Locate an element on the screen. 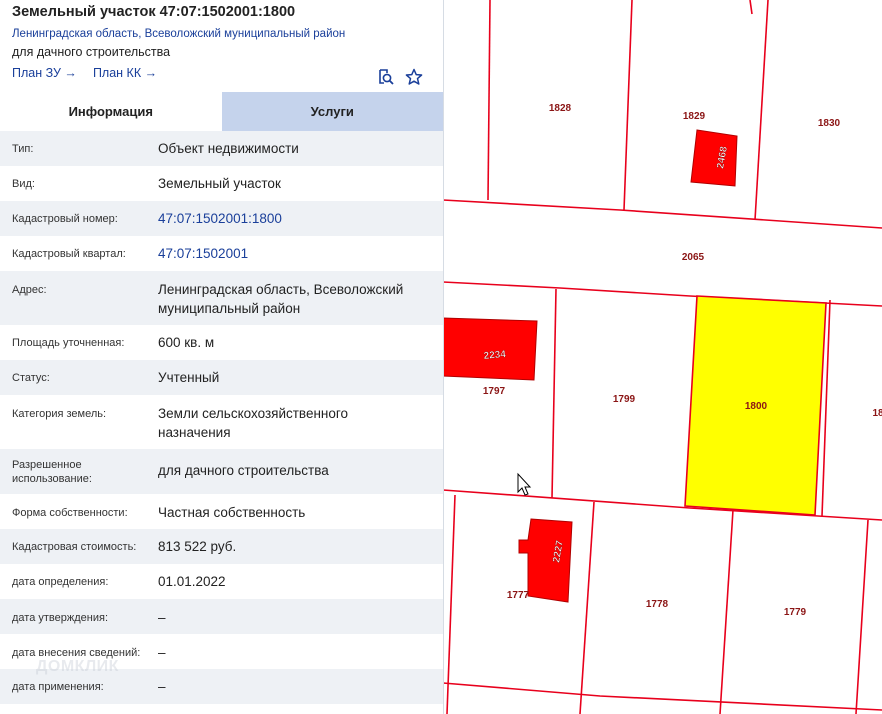  parcel-label-1830: 1830 is located at coordinates (829, 123).